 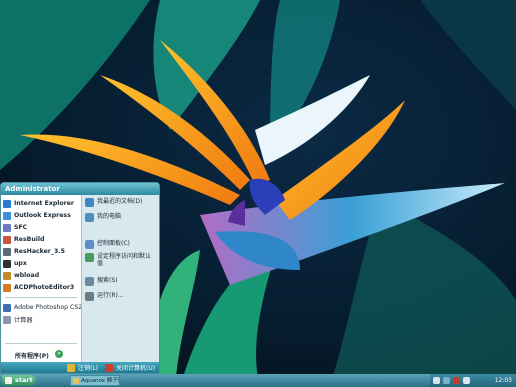 I want to click on start-right-program-defaults: 设定程序访问和默认值, so click(x=119, y=260).